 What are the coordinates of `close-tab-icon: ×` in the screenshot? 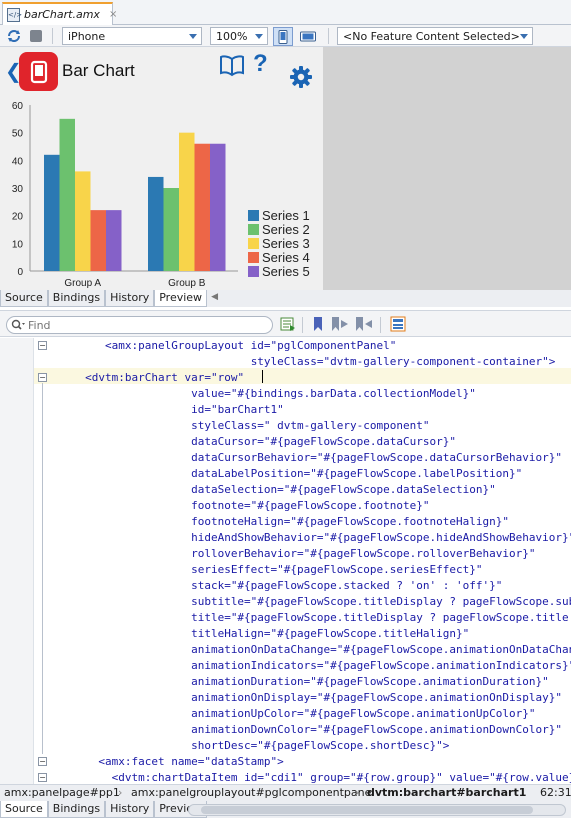 It's located at (113, 14).